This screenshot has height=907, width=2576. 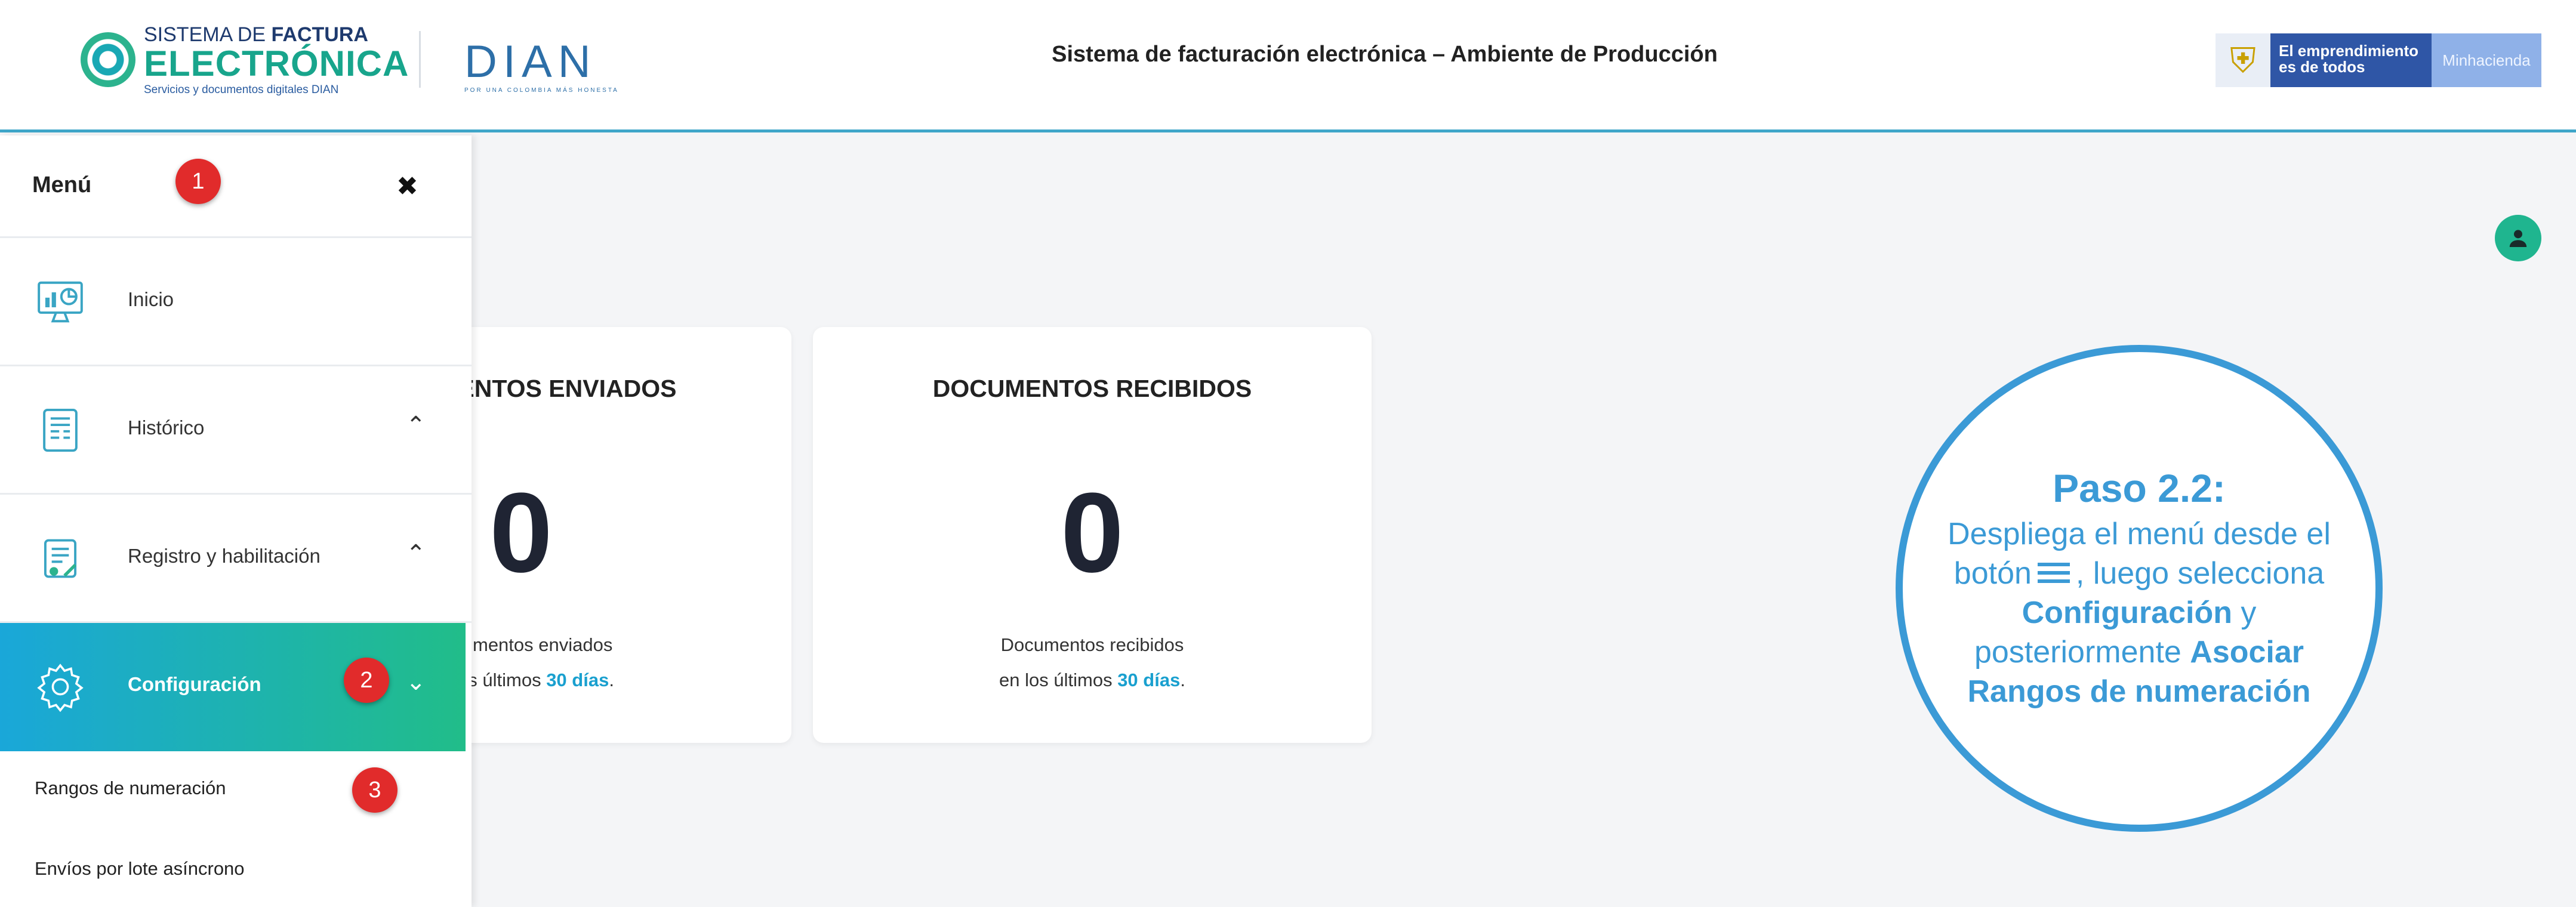 I want to click on submenu-item-envios-lote: Envíos por lote asíncrono, so click(x=140, y=869).